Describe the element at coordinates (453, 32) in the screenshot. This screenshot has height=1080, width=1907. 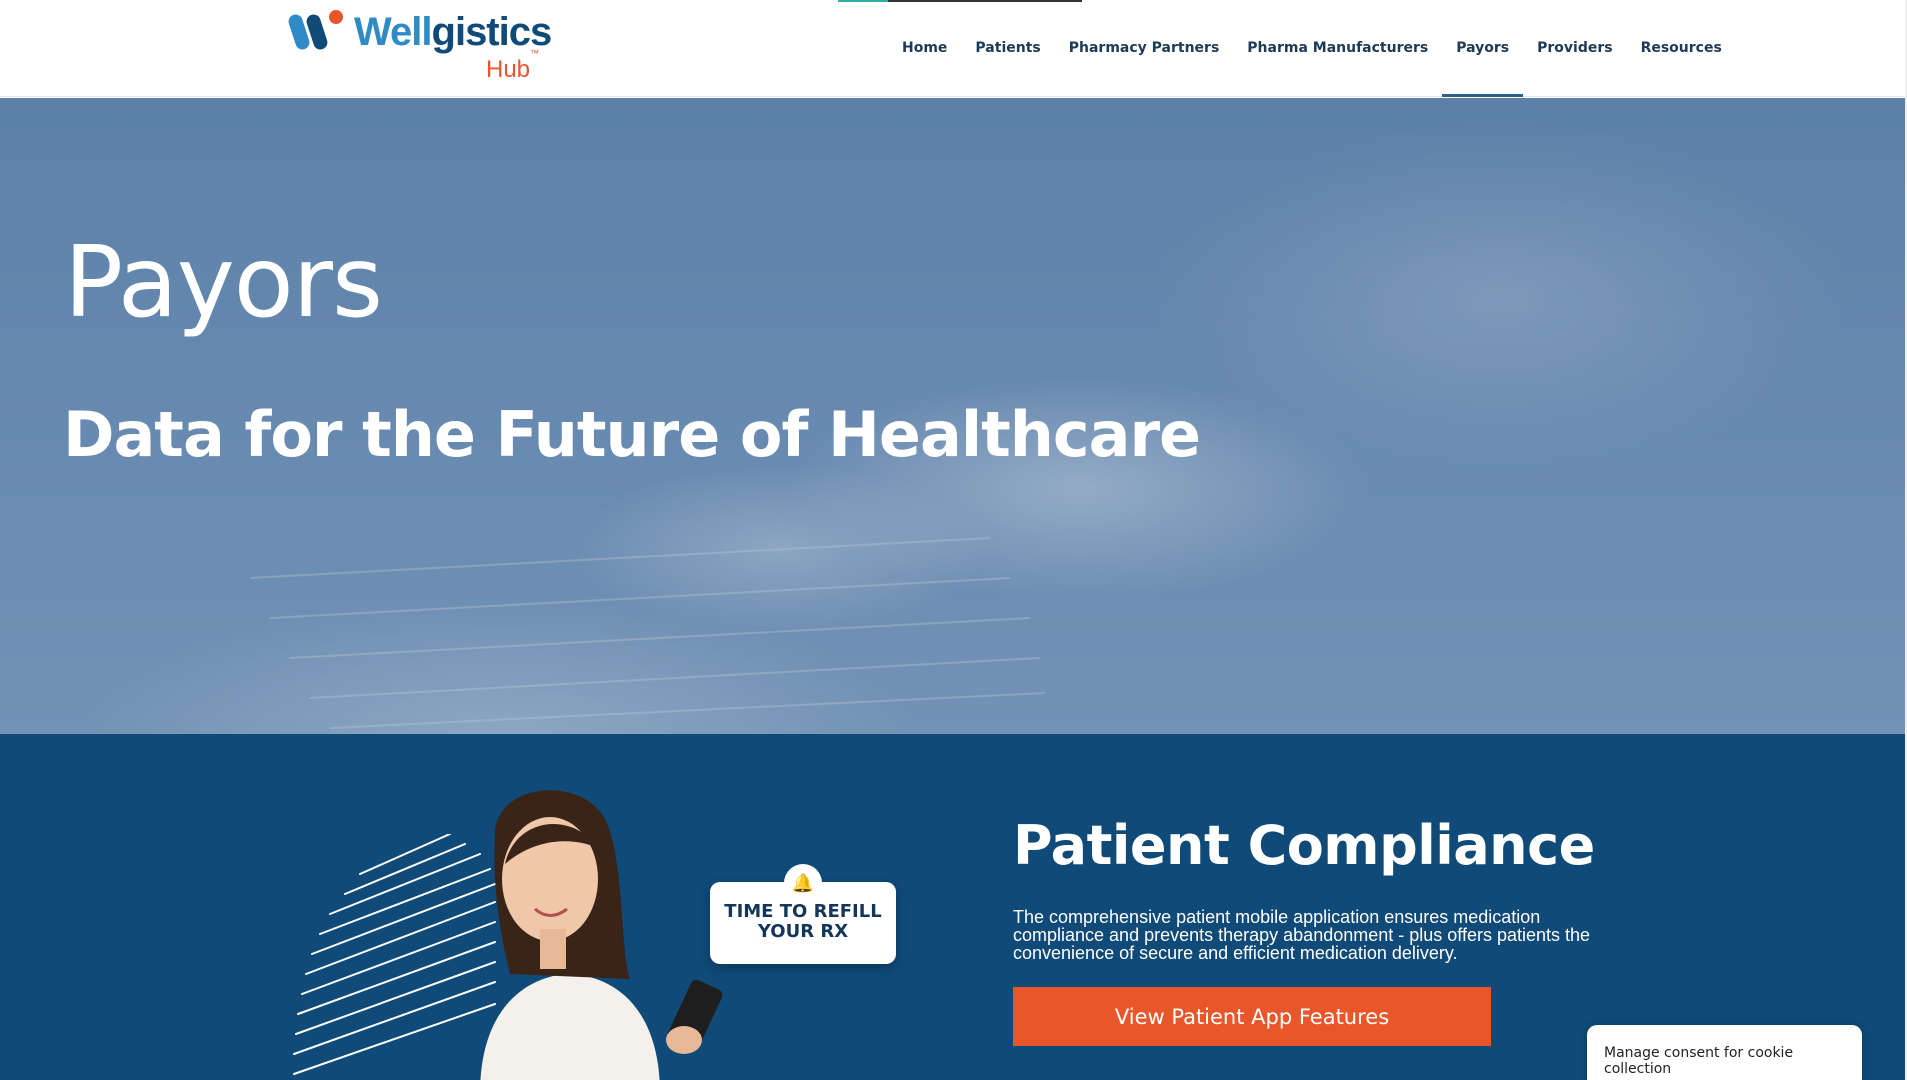
I see `logo-wordmark: Wellgistics` at that location.